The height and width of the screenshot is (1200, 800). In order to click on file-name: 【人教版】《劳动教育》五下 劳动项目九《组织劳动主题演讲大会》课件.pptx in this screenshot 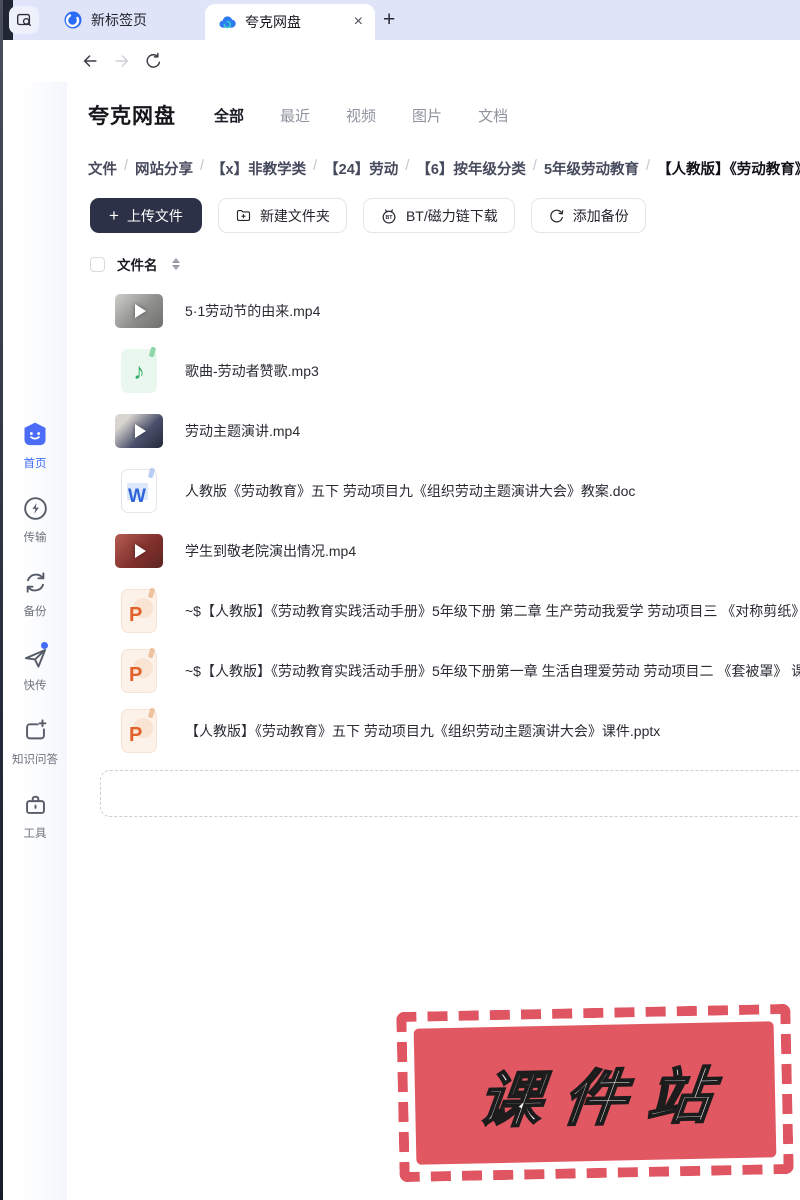, I will do `click(423, 731)`.